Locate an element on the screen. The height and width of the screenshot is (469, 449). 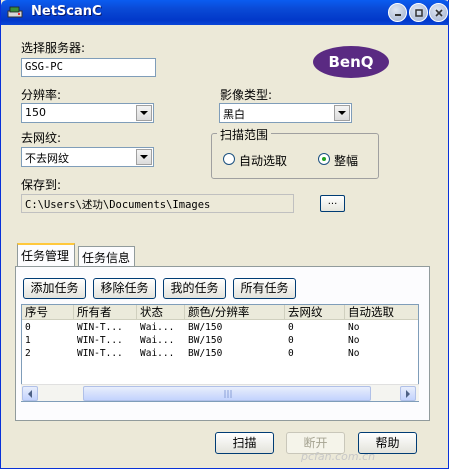
remove-task-button: 移除任务 is located at coordinates (124, 288).